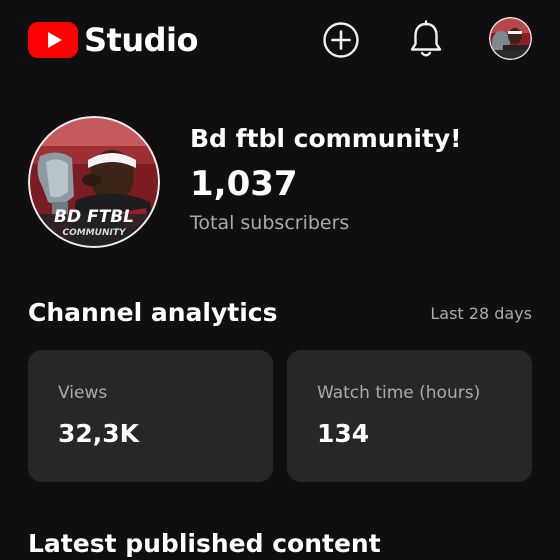  I want to click on notifications-button, so click(426, 40).